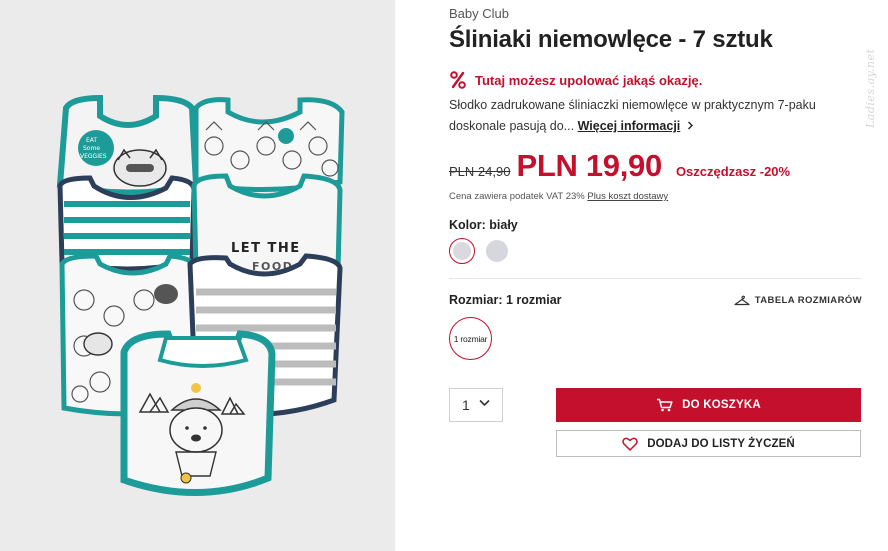 This screenshot has height=551, width=888. Describe the element at coordinates (630, 444) in the screenshot. I see `heart-icon` at that location.